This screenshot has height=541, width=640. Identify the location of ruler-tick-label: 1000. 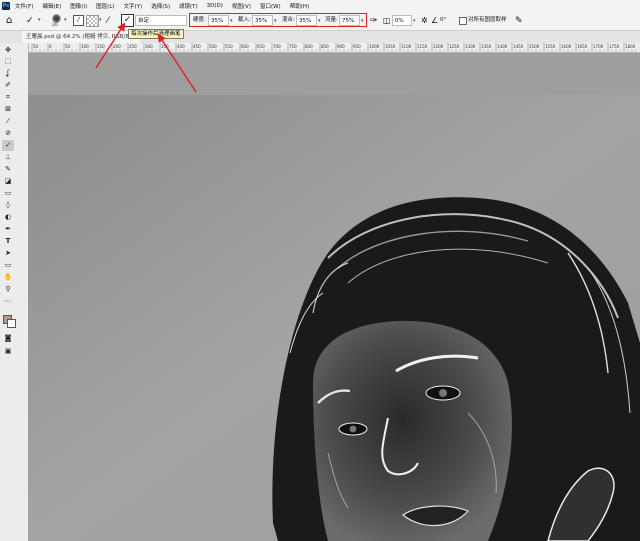
(374, 46).